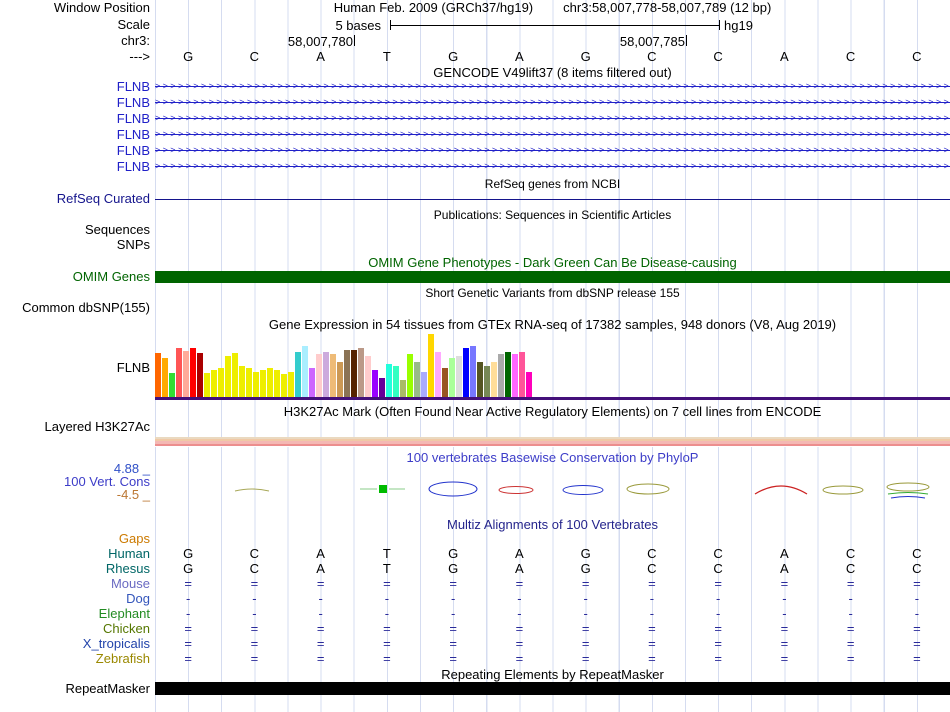 The width and height of the screenshot is (950, 712). What do you see at coordinates (552, 57) in the screenshot?
I see `base-sequence-row: GCATGAGCCACC` at bounding box center [552, 57].